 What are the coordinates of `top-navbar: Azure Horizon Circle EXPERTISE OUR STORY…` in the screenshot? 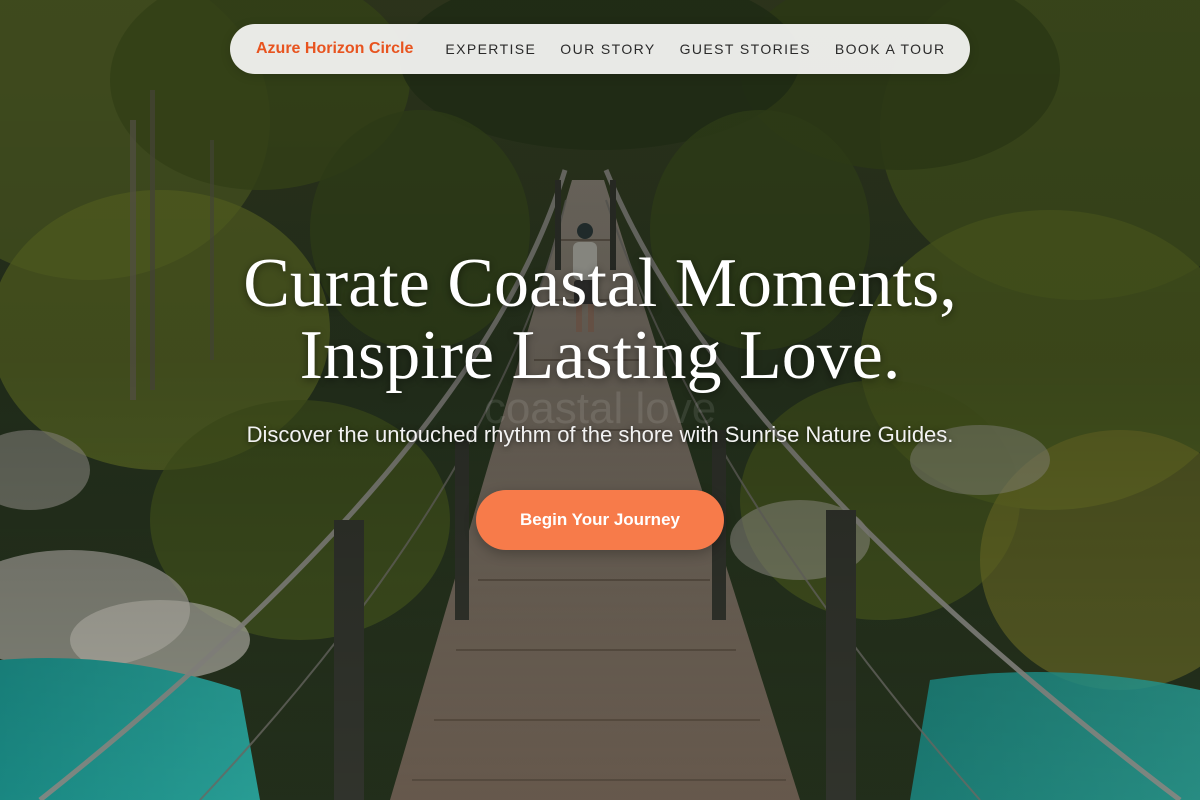 It's located at (600, 49).